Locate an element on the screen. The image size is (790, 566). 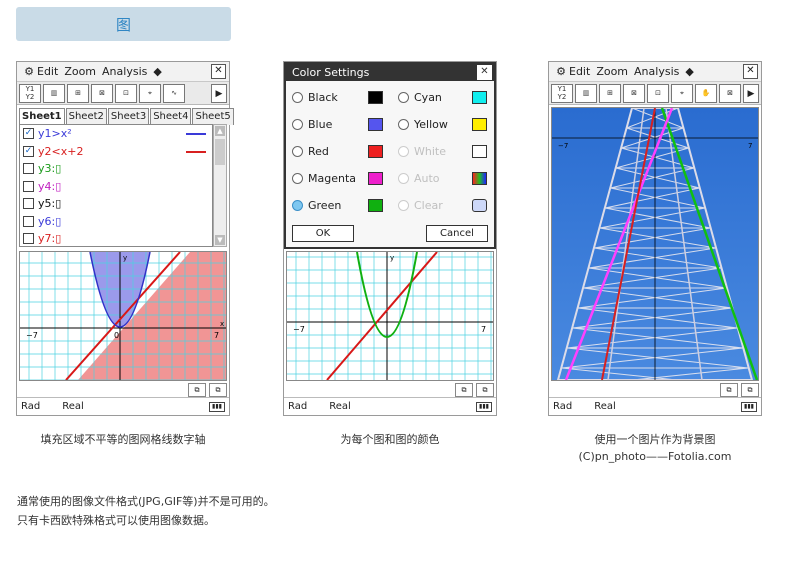
tab-label: 图 is located at coordinates (123, 24).